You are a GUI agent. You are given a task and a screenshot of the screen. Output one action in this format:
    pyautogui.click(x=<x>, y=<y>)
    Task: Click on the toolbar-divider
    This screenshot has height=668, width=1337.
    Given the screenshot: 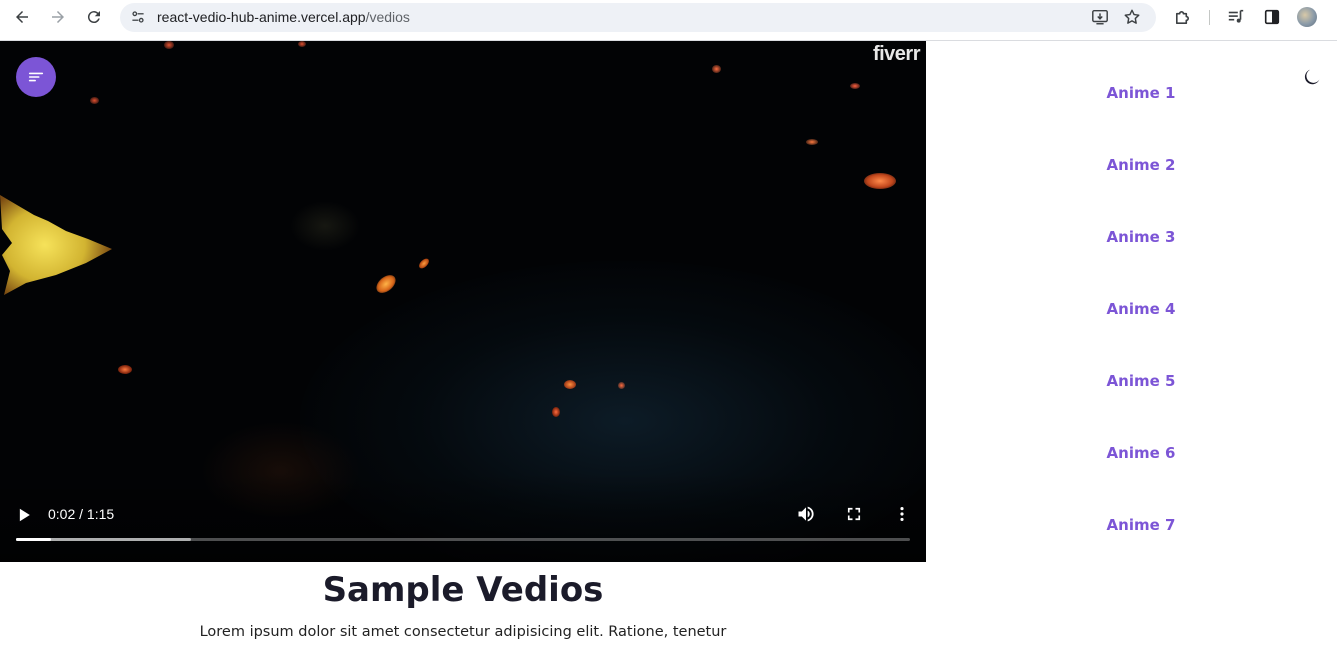 What is the action you would take?
    pyautogui.click(x=1209, y=17)
    